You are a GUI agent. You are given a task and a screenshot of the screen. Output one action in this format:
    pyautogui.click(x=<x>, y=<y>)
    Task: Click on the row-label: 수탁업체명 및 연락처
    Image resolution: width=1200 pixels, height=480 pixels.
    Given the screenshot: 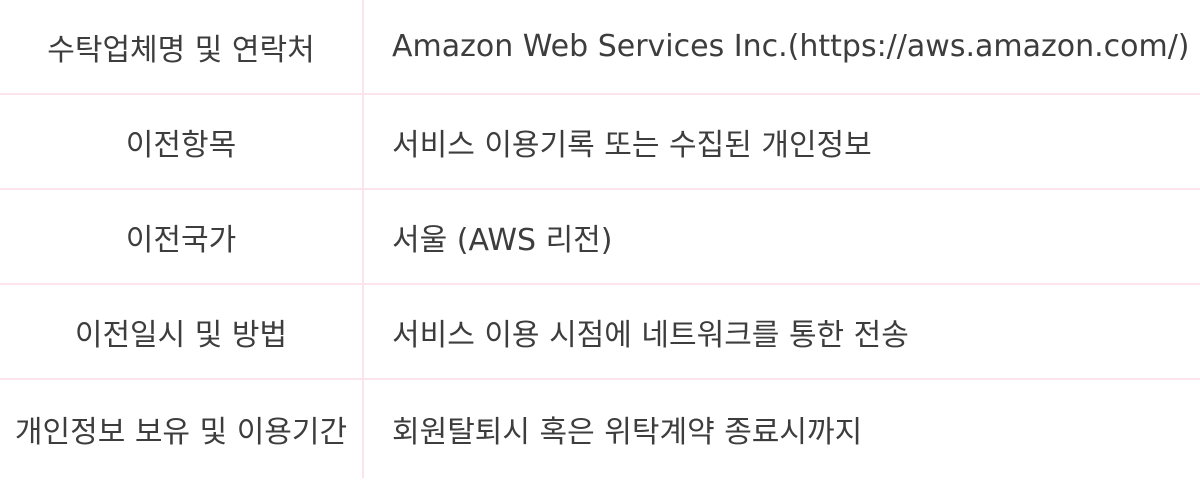 What is the action you would take?
    pyautogui.click(x=182, y=46)
    